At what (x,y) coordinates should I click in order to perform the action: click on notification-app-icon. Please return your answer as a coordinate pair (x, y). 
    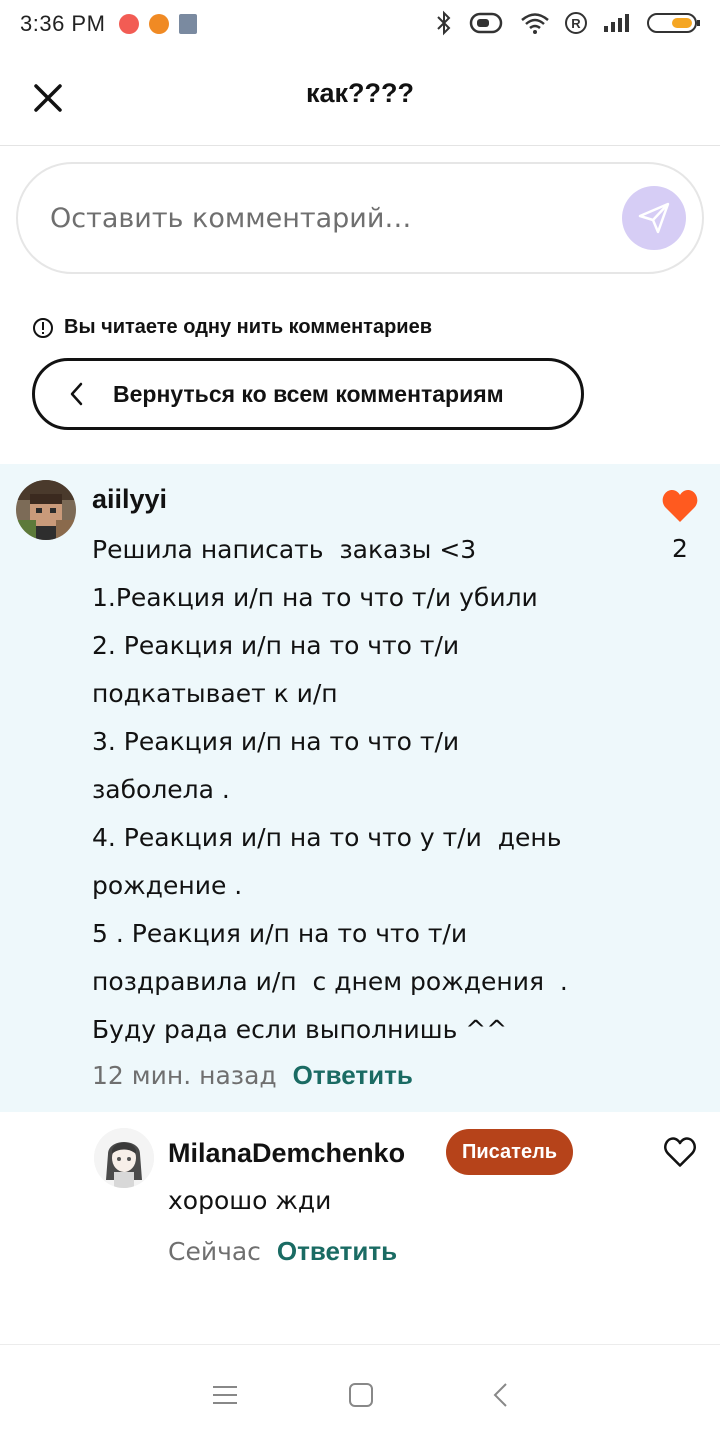
    Looking at the image, I should click on (159, 24).